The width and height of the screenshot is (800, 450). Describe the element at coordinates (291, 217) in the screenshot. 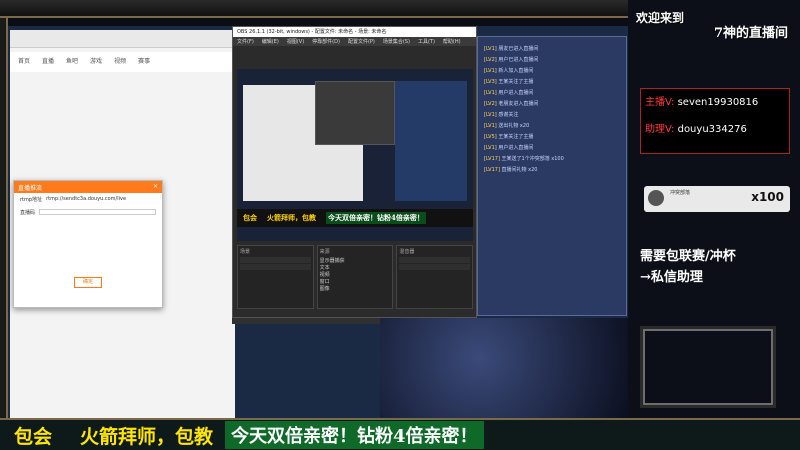

I see `preview-banner-part2: 火箭拜师，包教` at that location.